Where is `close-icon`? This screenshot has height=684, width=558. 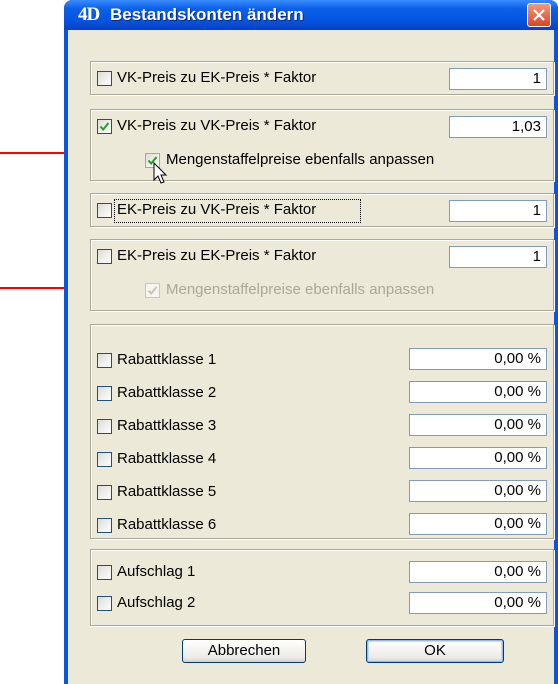 close-icon is located at coordinates (539, 15).